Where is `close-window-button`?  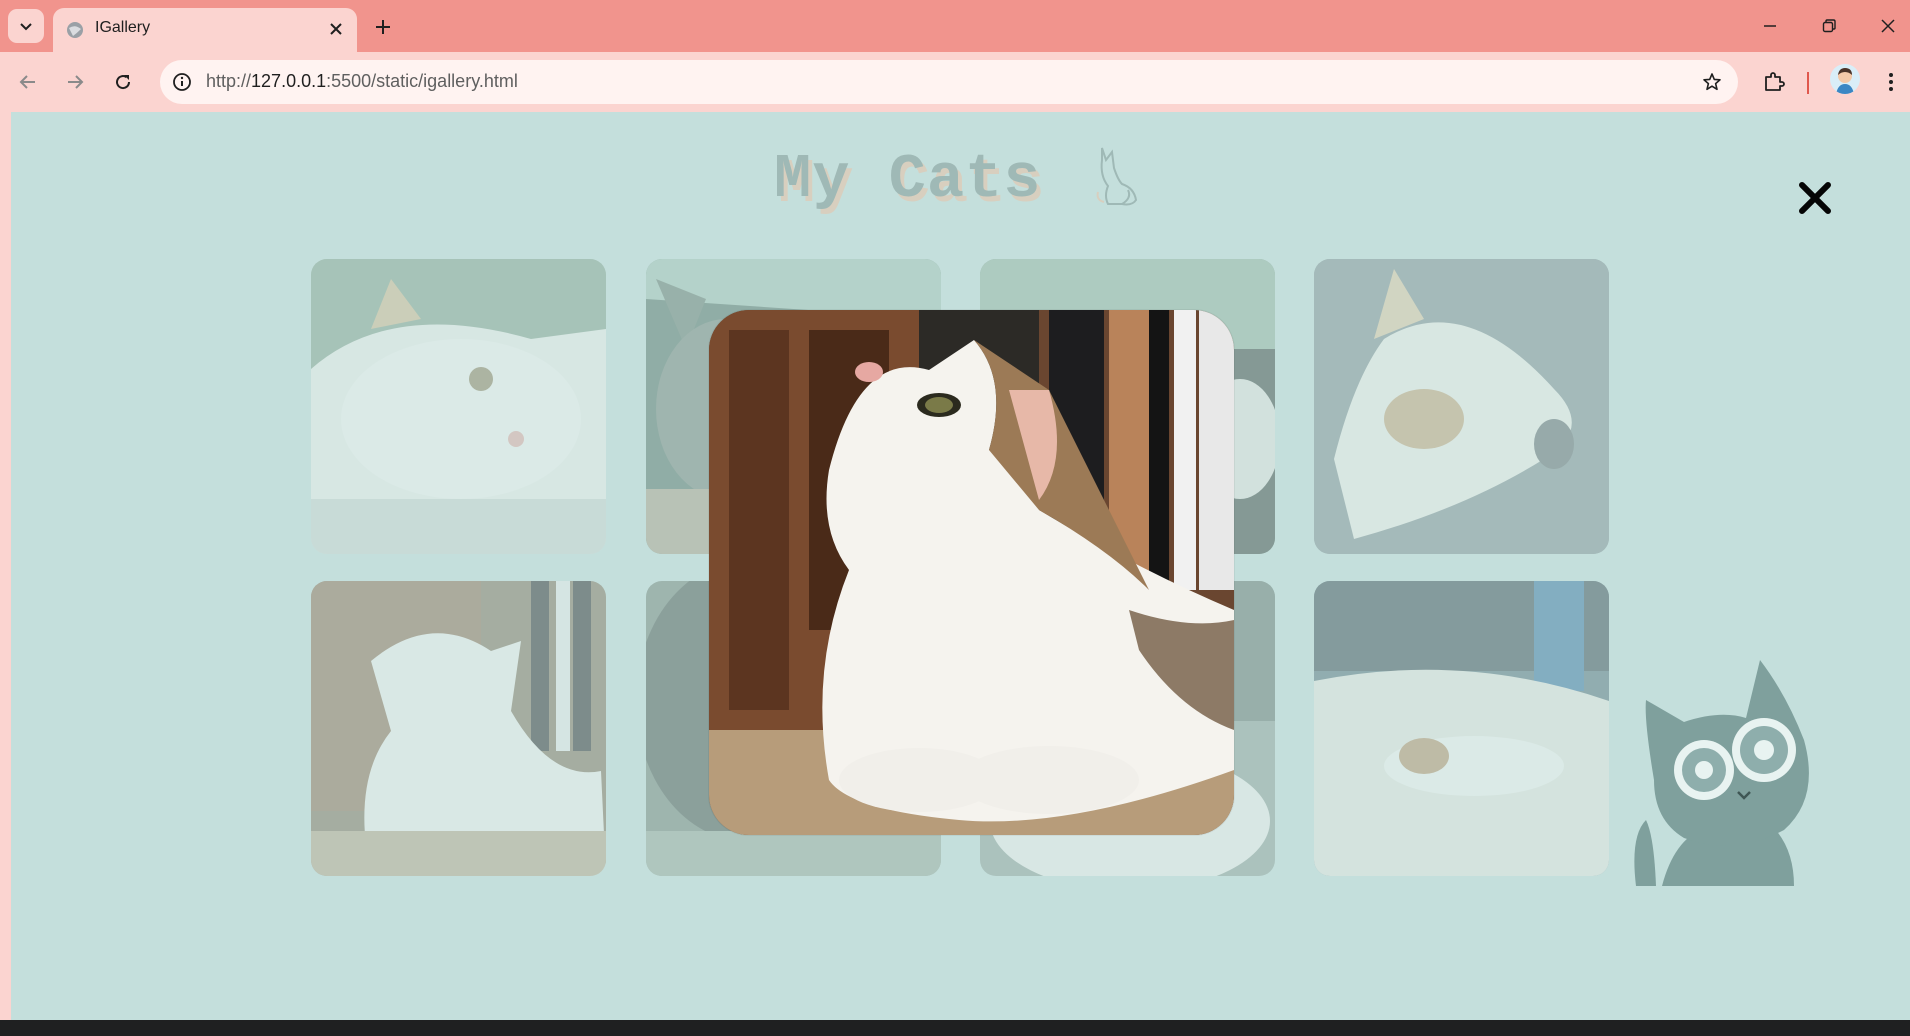 close-window-button is located at coordinates (1888, 26).